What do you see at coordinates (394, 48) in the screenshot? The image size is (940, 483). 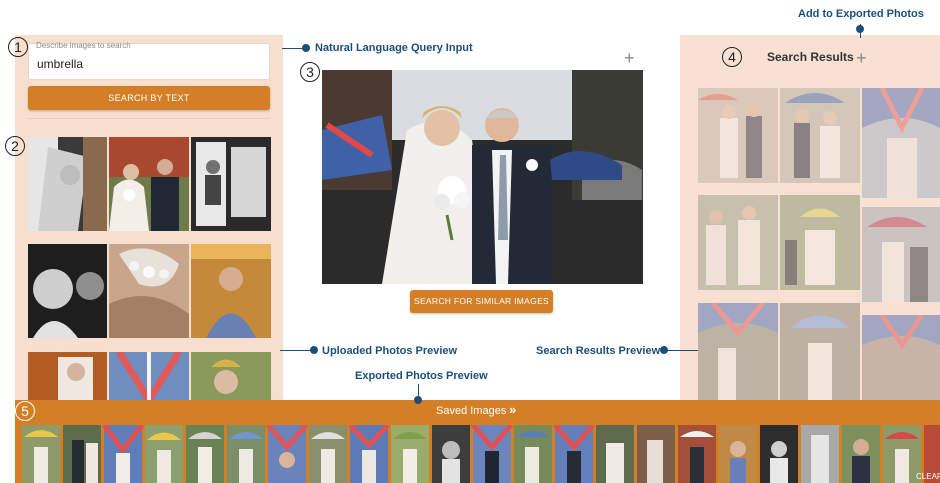 I see `callout-nl-query: Natural Language Query Input` at bounding box center [394, 48].